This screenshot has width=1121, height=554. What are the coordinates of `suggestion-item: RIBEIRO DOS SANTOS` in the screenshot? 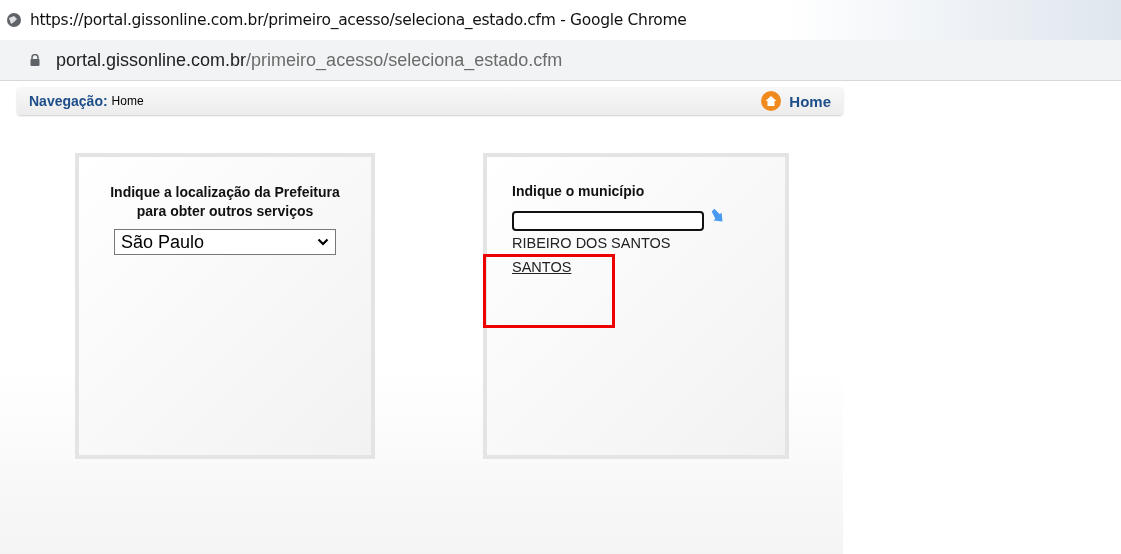 It's located at (591, 243).